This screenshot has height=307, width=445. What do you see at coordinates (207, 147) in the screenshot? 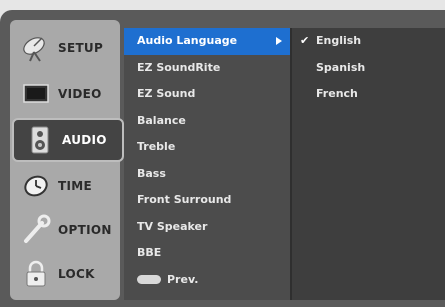
I see `submenu-item-treble: Treble` at bounding box center [207, 147].